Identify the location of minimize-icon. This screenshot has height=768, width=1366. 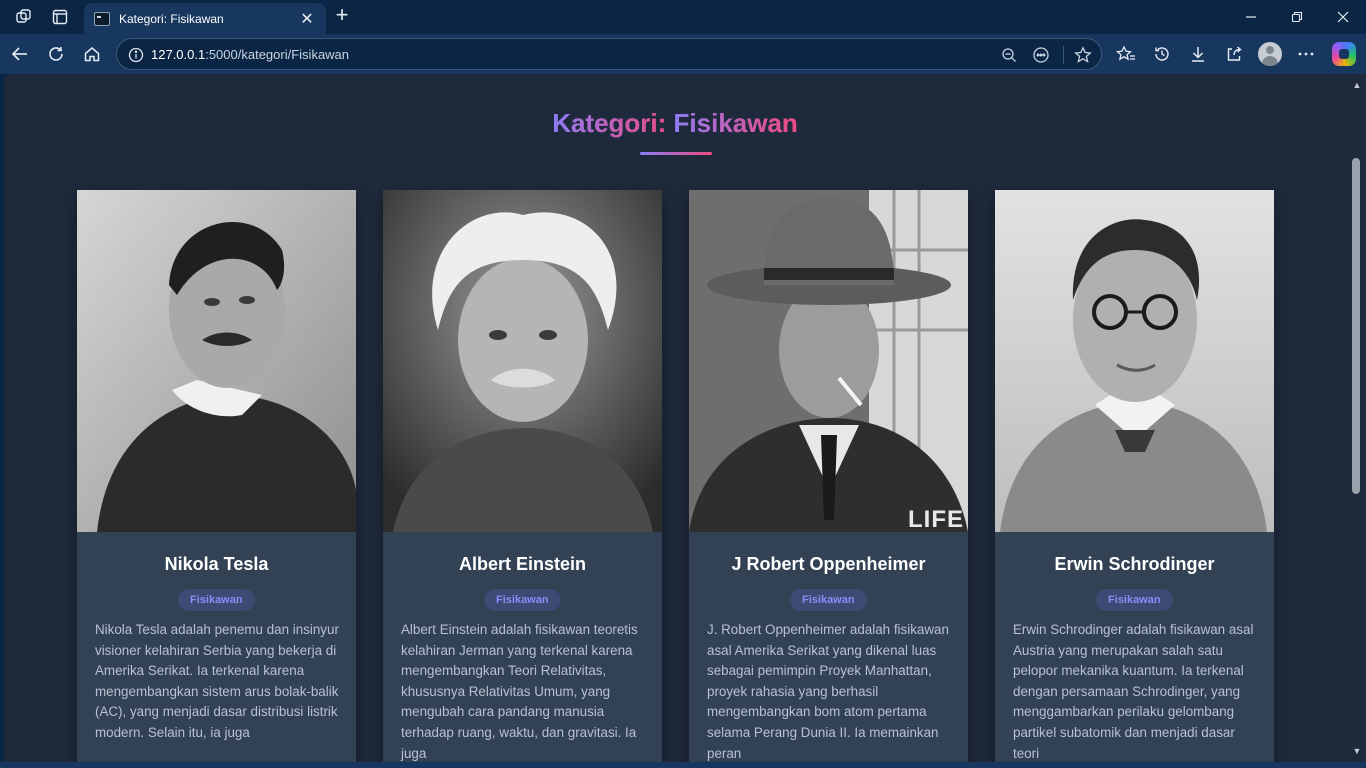
(1251, 17).